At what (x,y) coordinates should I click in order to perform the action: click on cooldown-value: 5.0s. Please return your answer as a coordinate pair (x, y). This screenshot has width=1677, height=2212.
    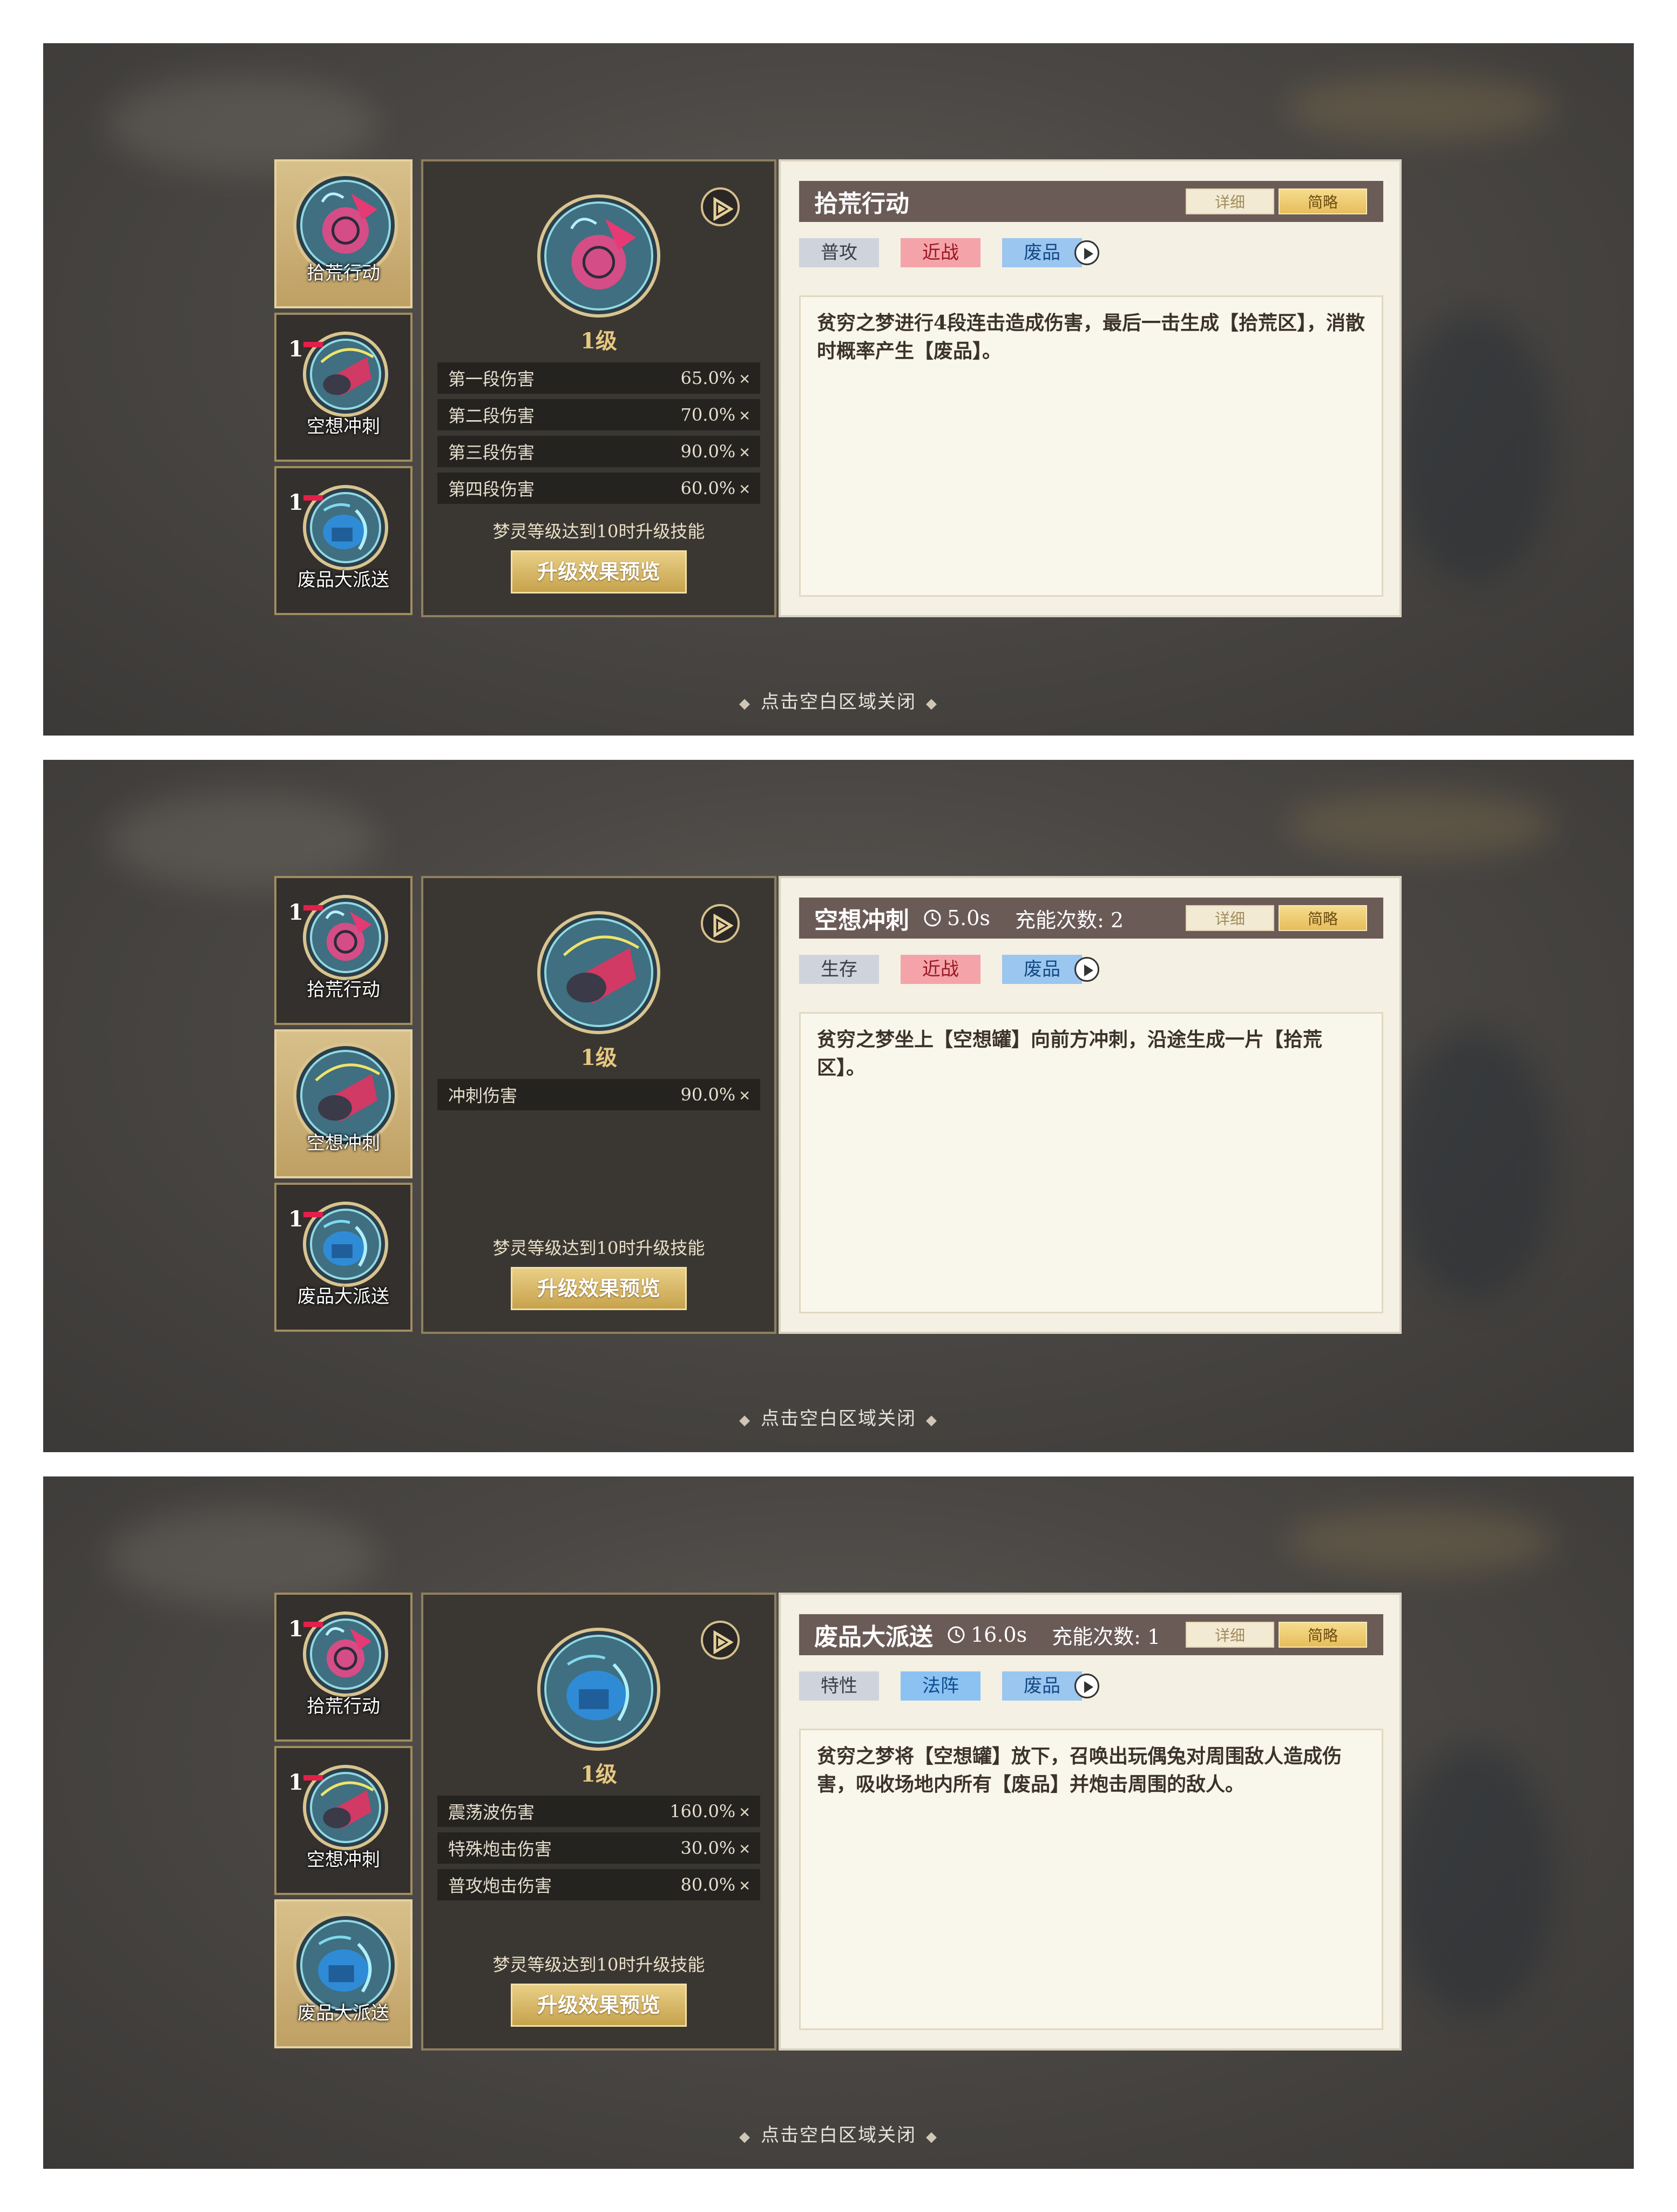
    Looking at the image, I should click on (969, 918).